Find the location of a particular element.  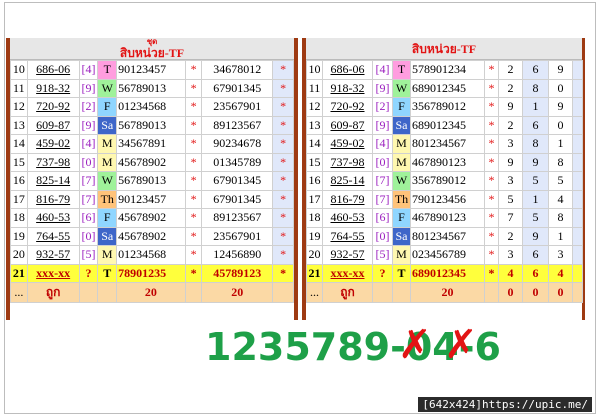

cross-mark-2: ✗ is located at coordinates (461, 345).